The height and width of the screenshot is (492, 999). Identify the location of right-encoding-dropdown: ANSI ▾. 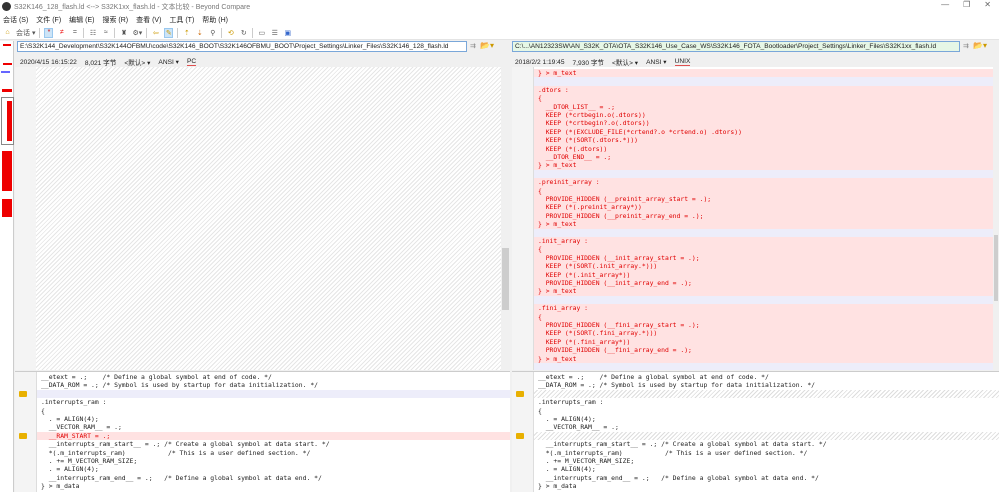
(656, 62).